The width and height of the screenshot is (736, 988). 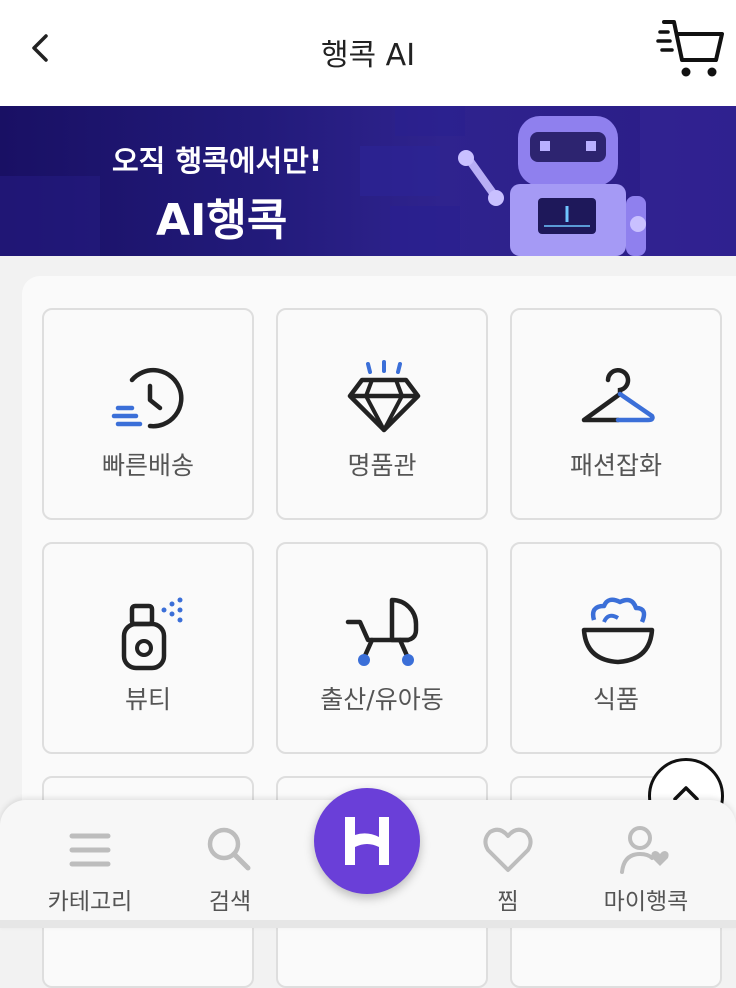 What do you see at coordinates (552, 186) in the screenshot?
I see `robot-illustration` at bounding box center [552, 186].